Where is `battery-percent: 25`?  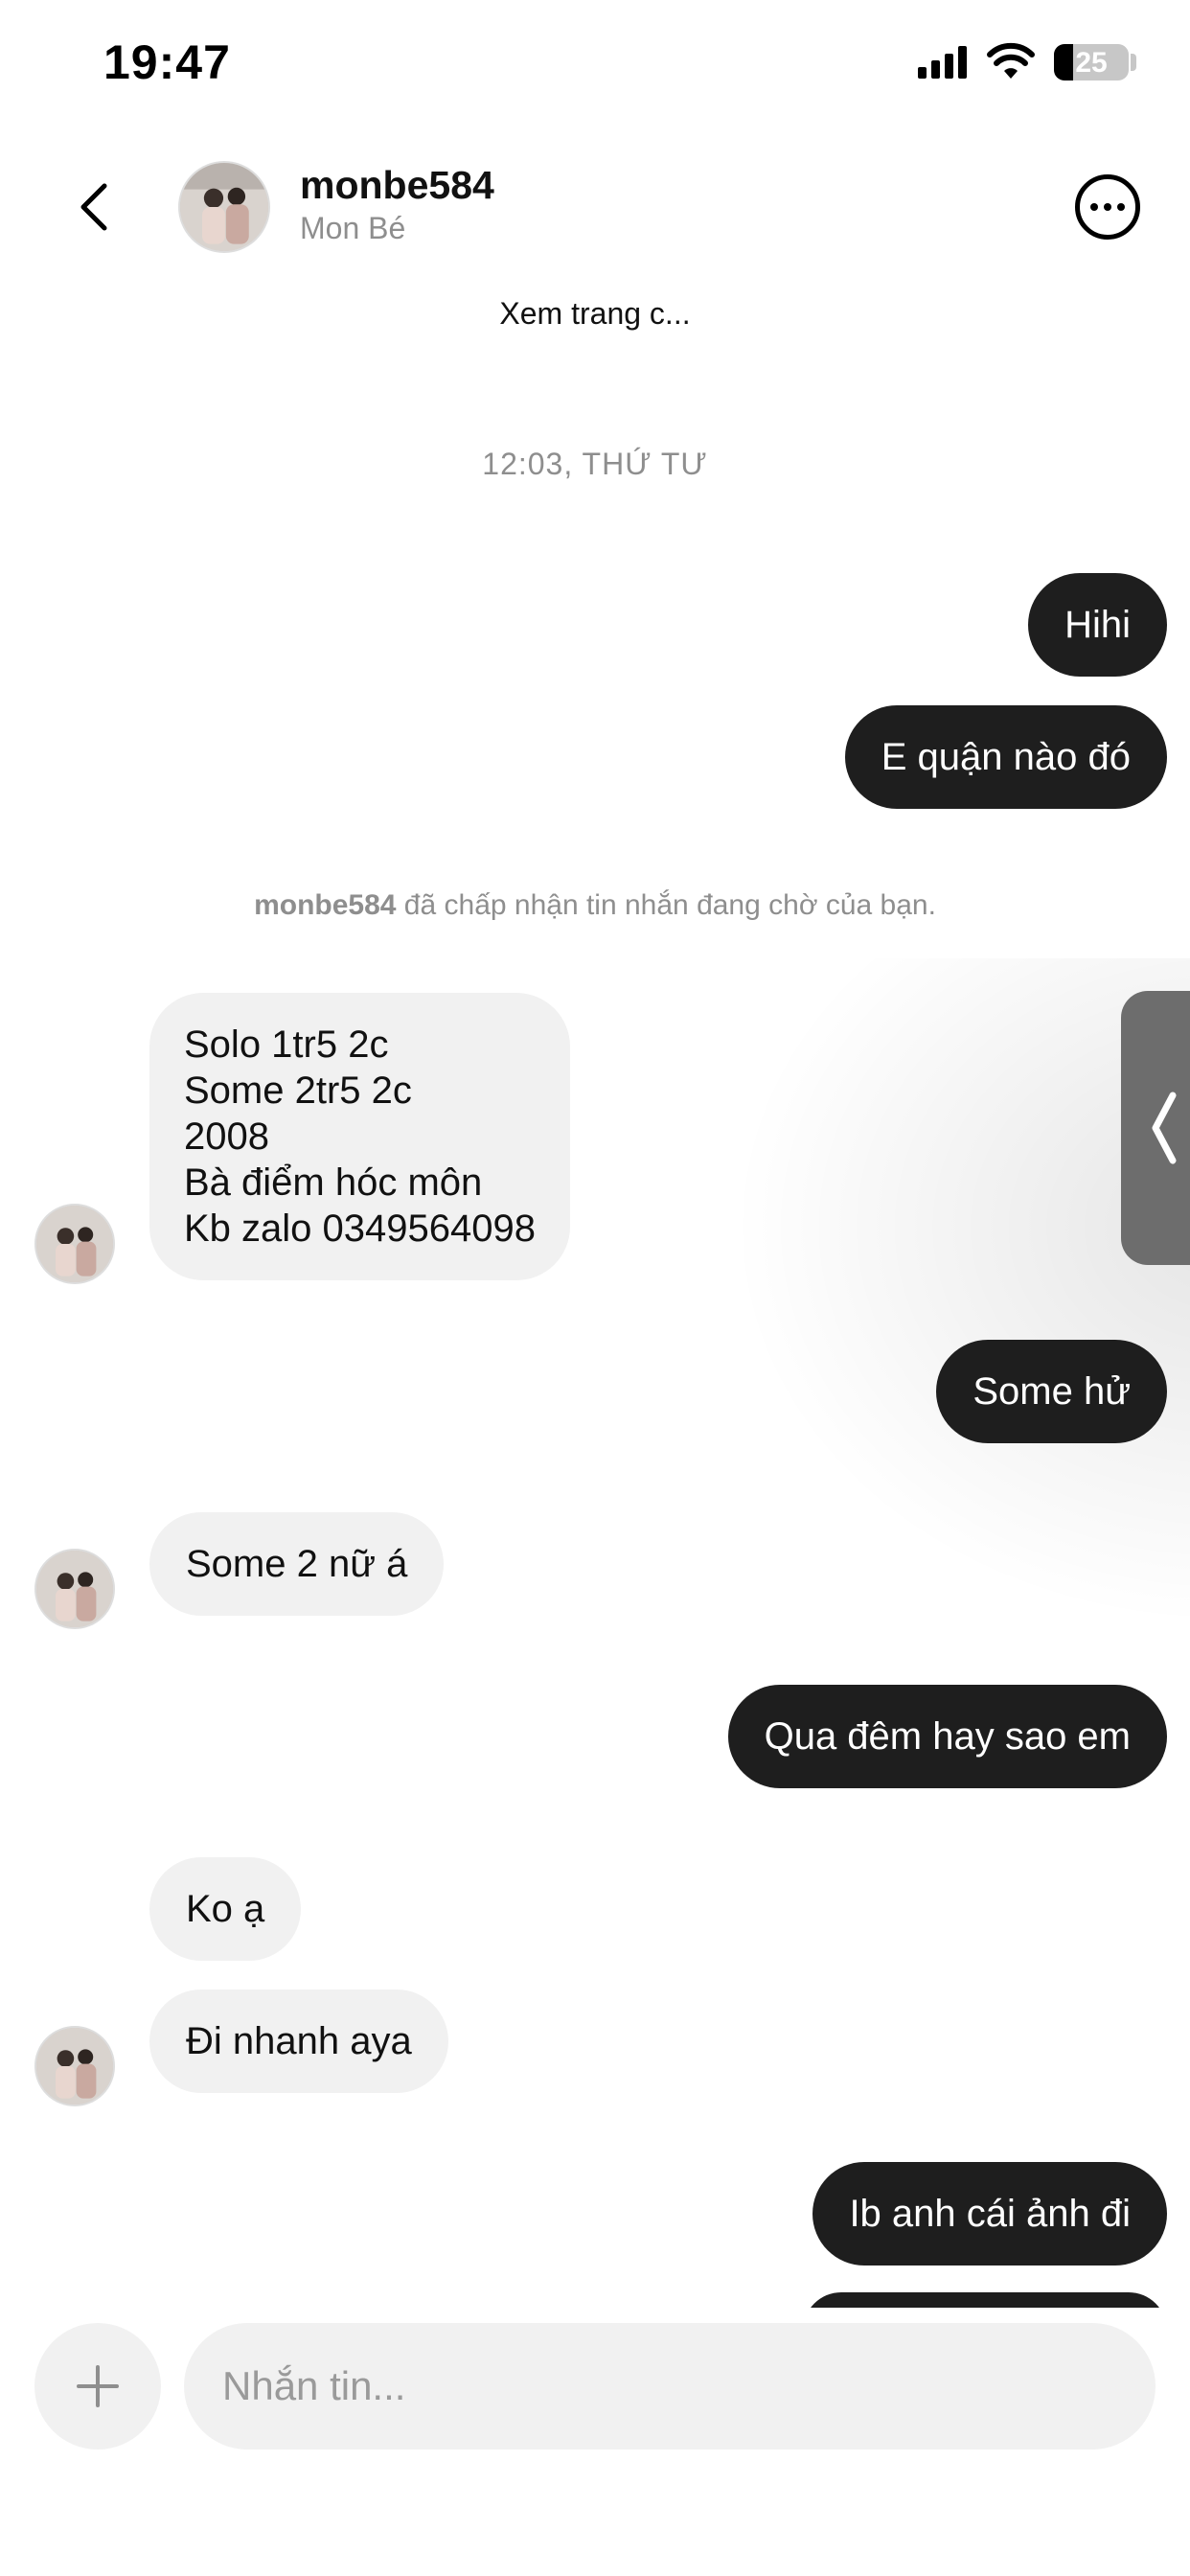
battery-percent: 25 is located at coordinates (1092, 63).